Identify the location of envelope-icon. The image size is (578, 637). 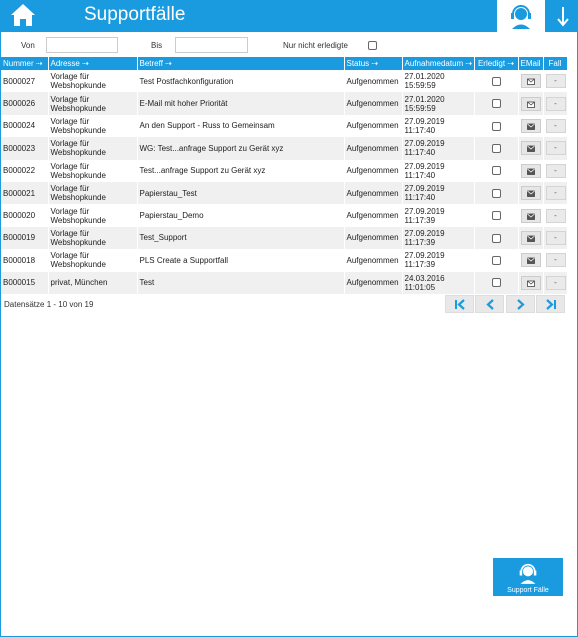
(530, 194).